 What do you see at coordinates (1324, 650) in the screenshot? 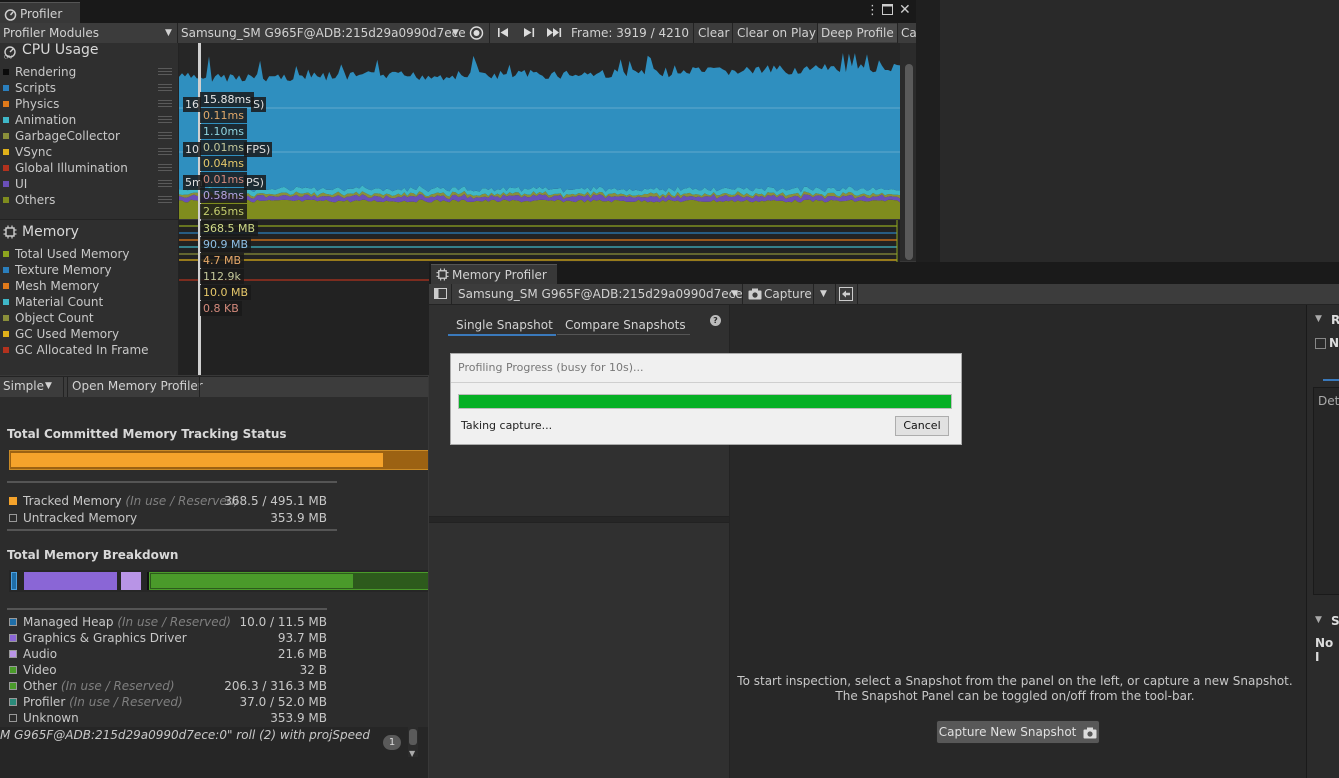
I see `side-panel-text: No I` at bounding box center [1324, 650].